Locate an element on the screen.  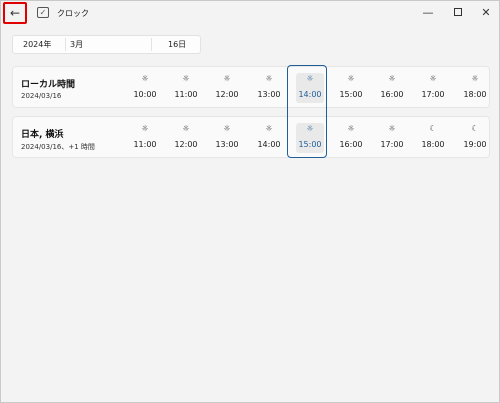
hour-cell: ☾ 18:00 is located at coordinates (433, 138).